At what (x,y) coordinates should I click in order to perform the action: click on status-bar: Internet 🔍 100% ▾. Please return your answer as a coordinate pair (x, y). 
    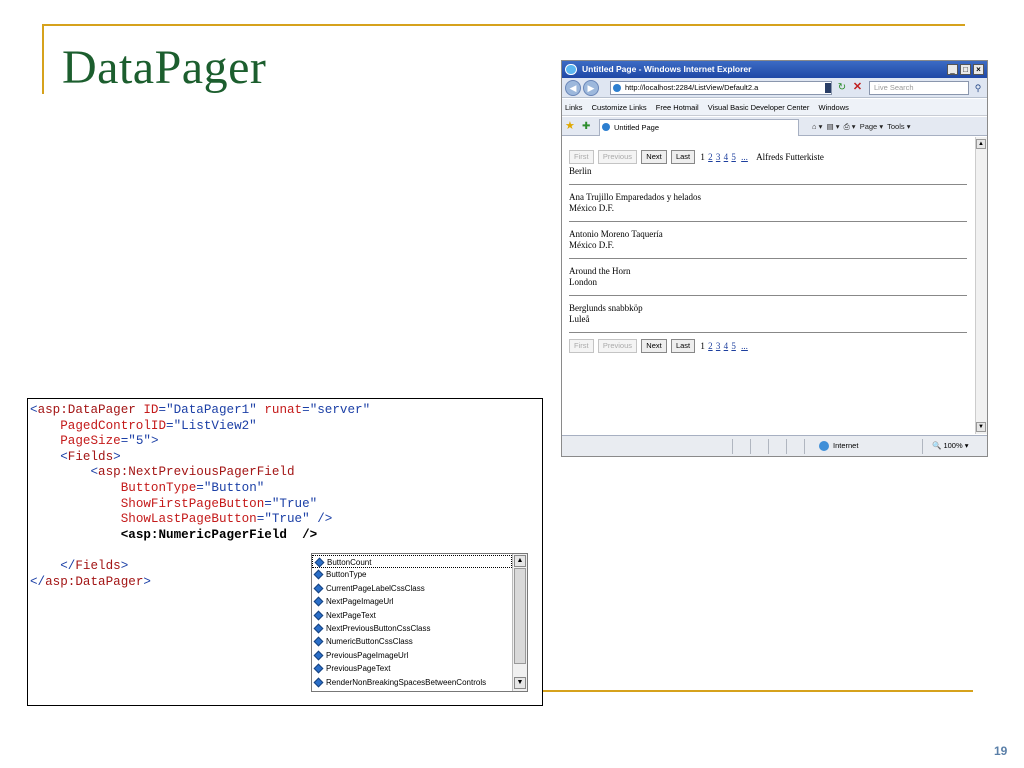
    Looking at the image, I should click on (774, 445).